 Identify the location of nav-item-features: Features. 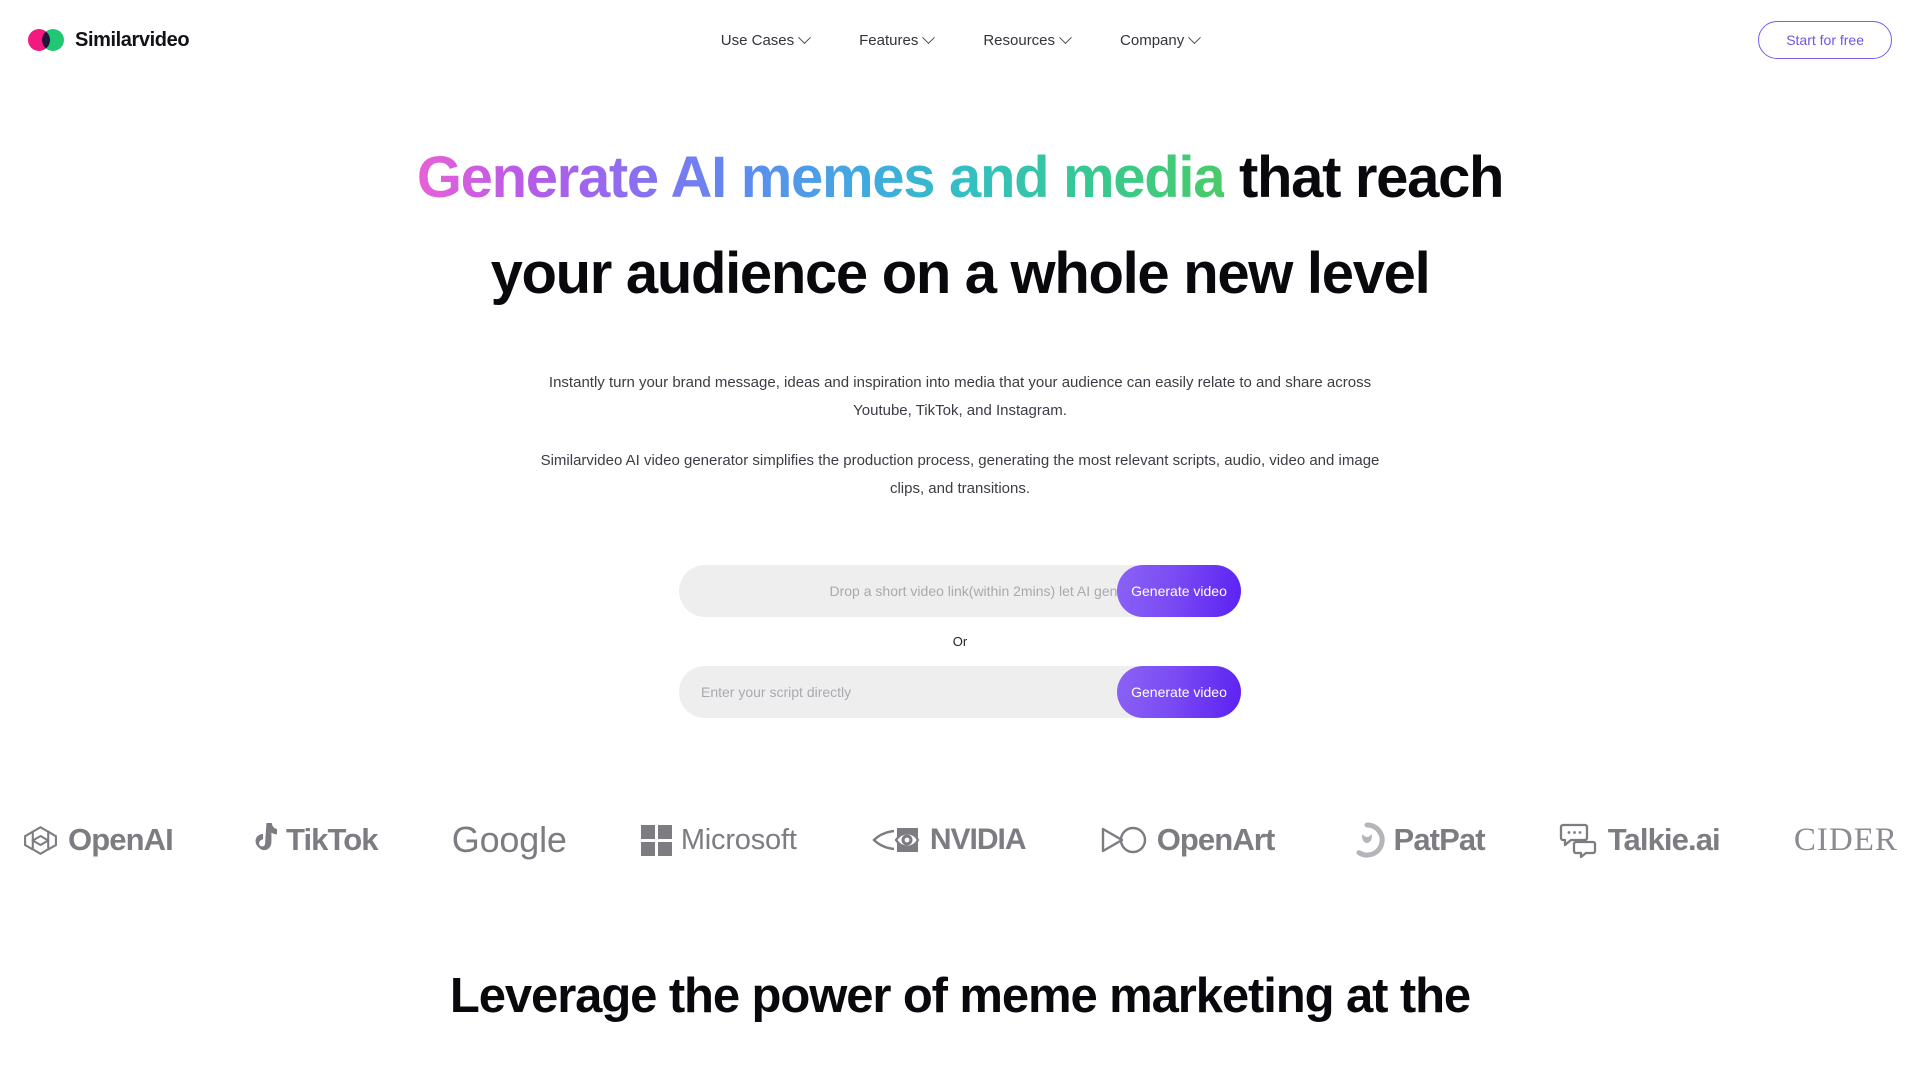
(897, 39).